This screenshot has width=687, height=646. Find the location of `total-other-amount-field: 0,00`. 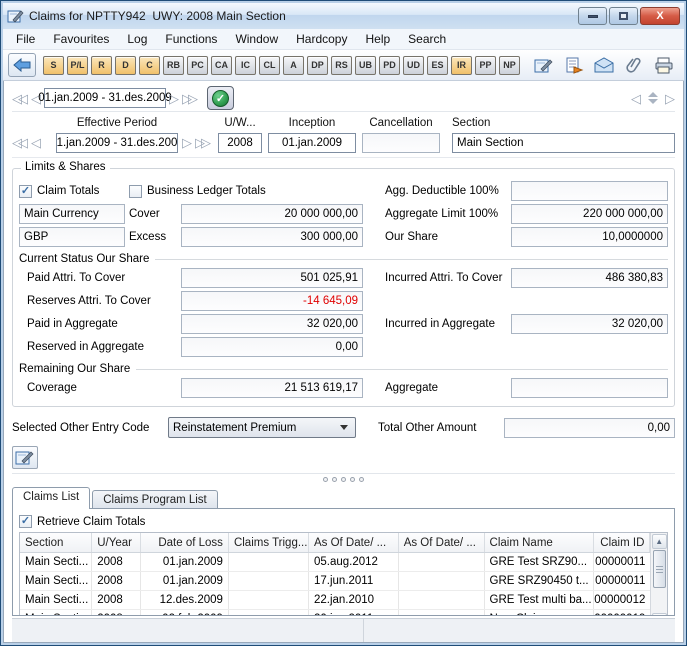

total-other-amount-field: 0,00 is located at coordinates (589, 427).